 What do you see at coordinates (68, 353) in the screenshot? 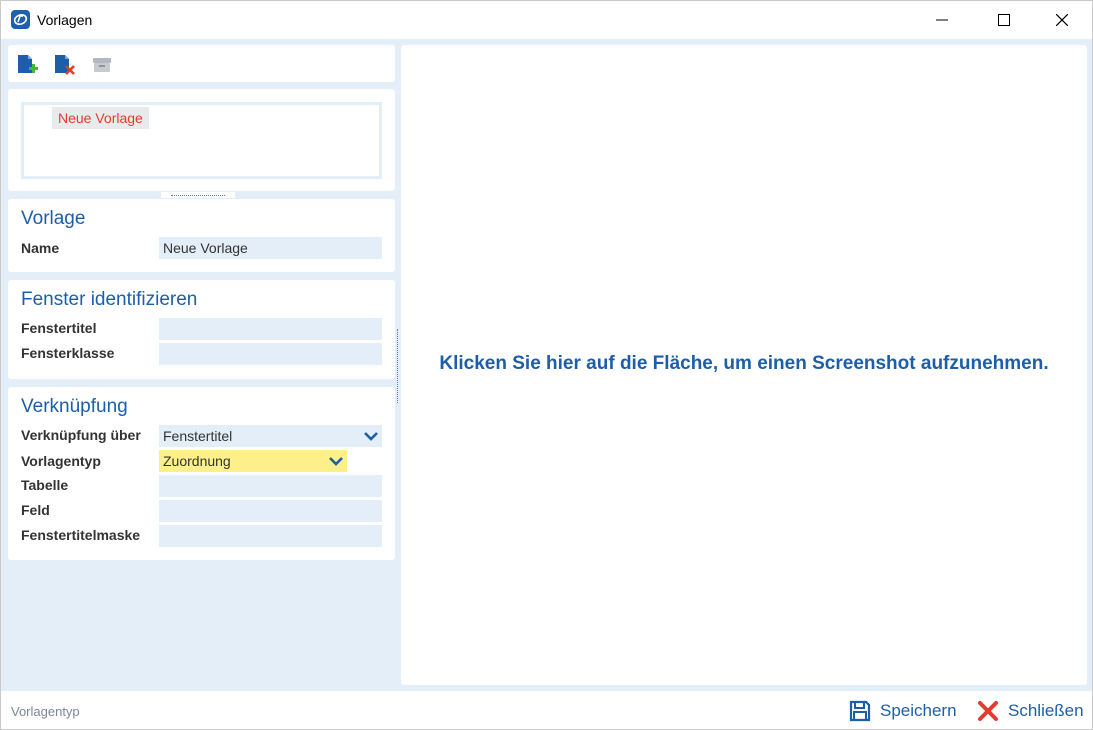
I see `fensterklasse-label: Fensterklasse` at bounding box center [68, 353].